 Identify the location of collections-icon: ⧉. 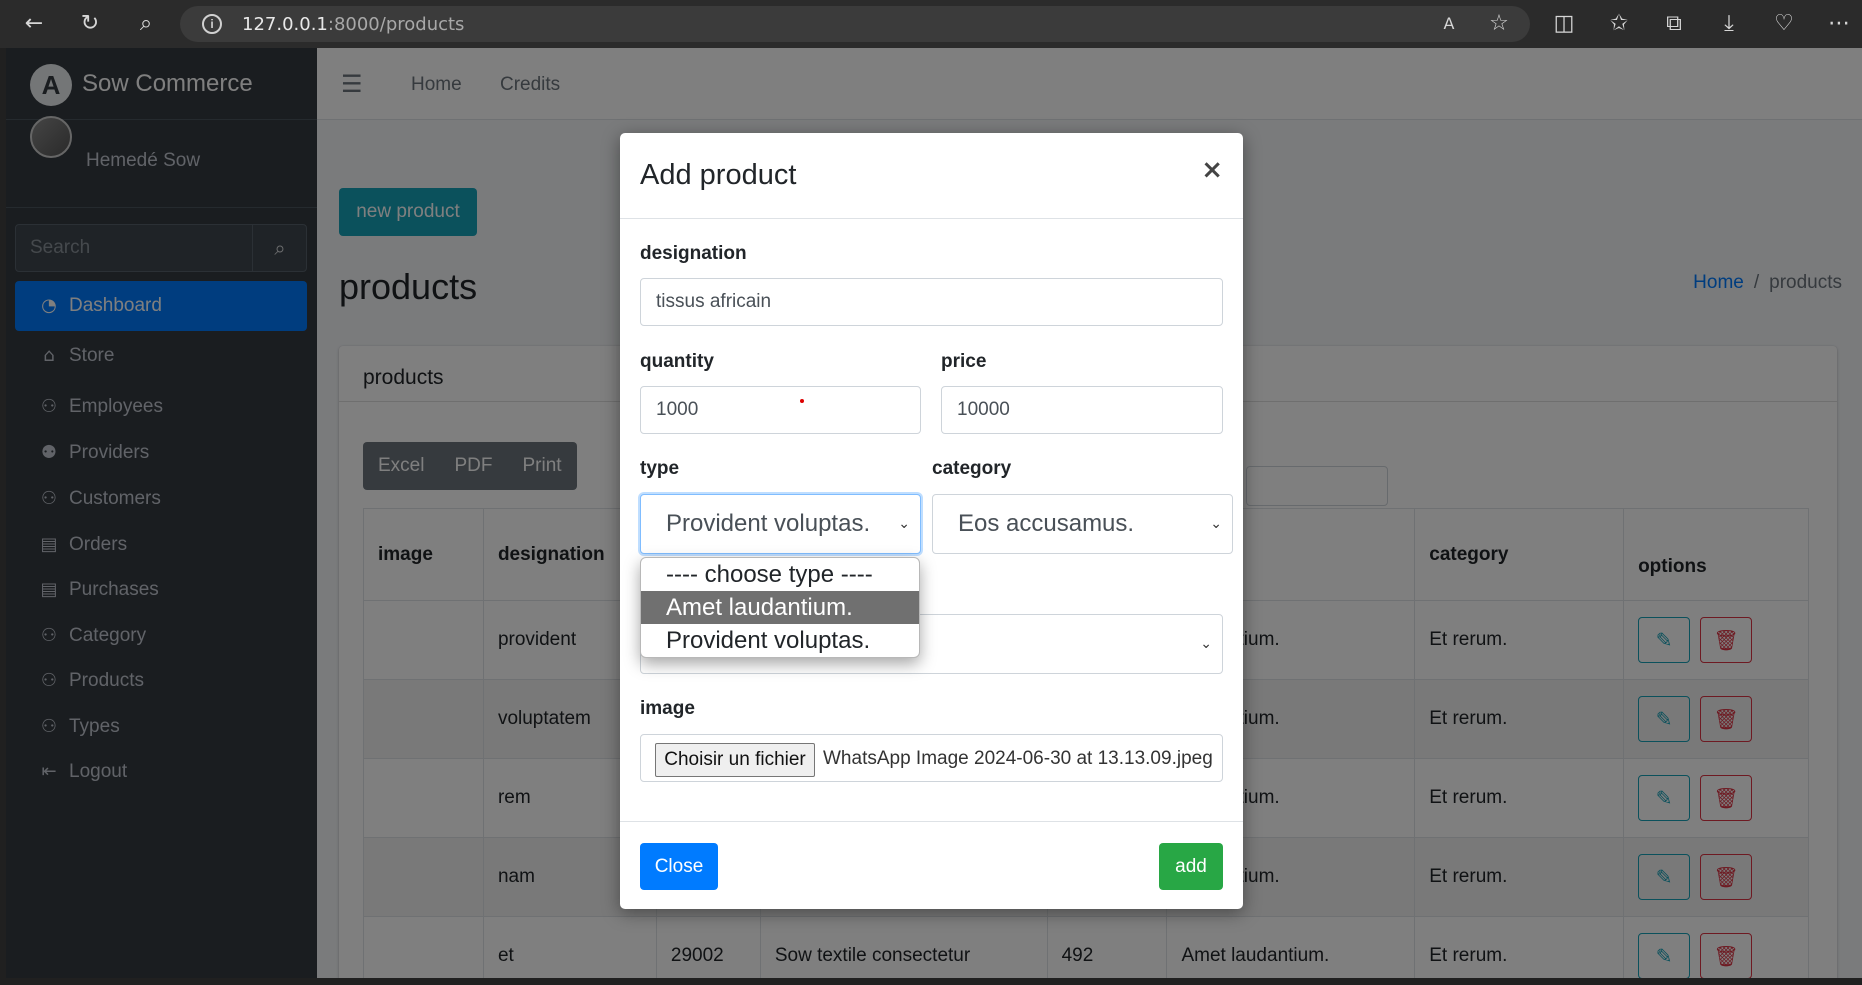
(1674, 24).